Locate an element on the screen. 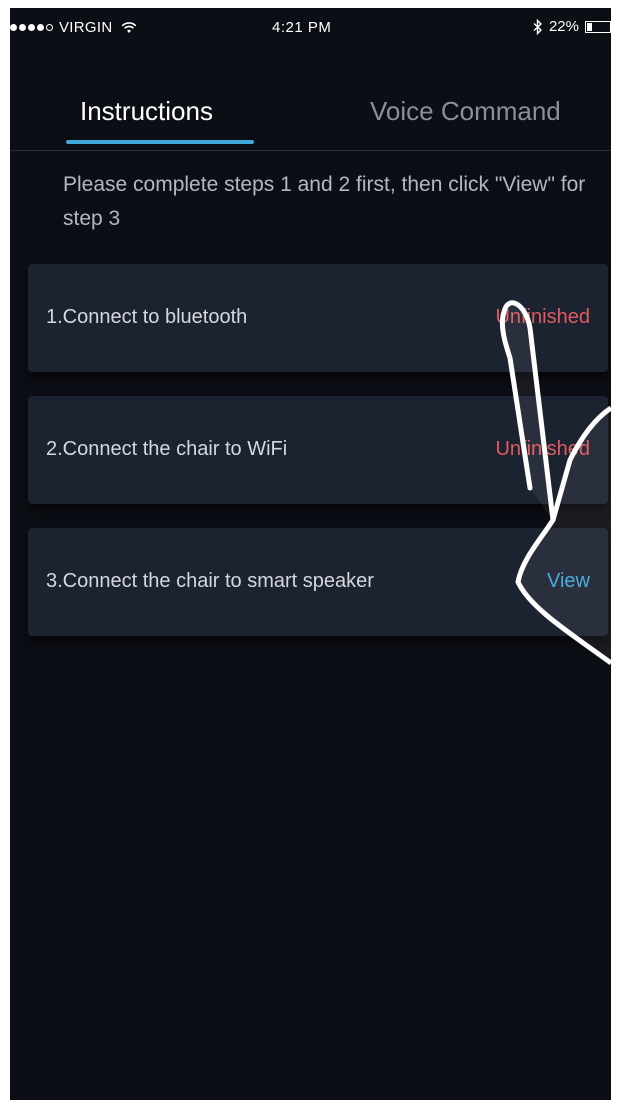 This screenshot has width=617, height=1106. tab-voice-command: Voice Command is located at coordinates (465, 111).